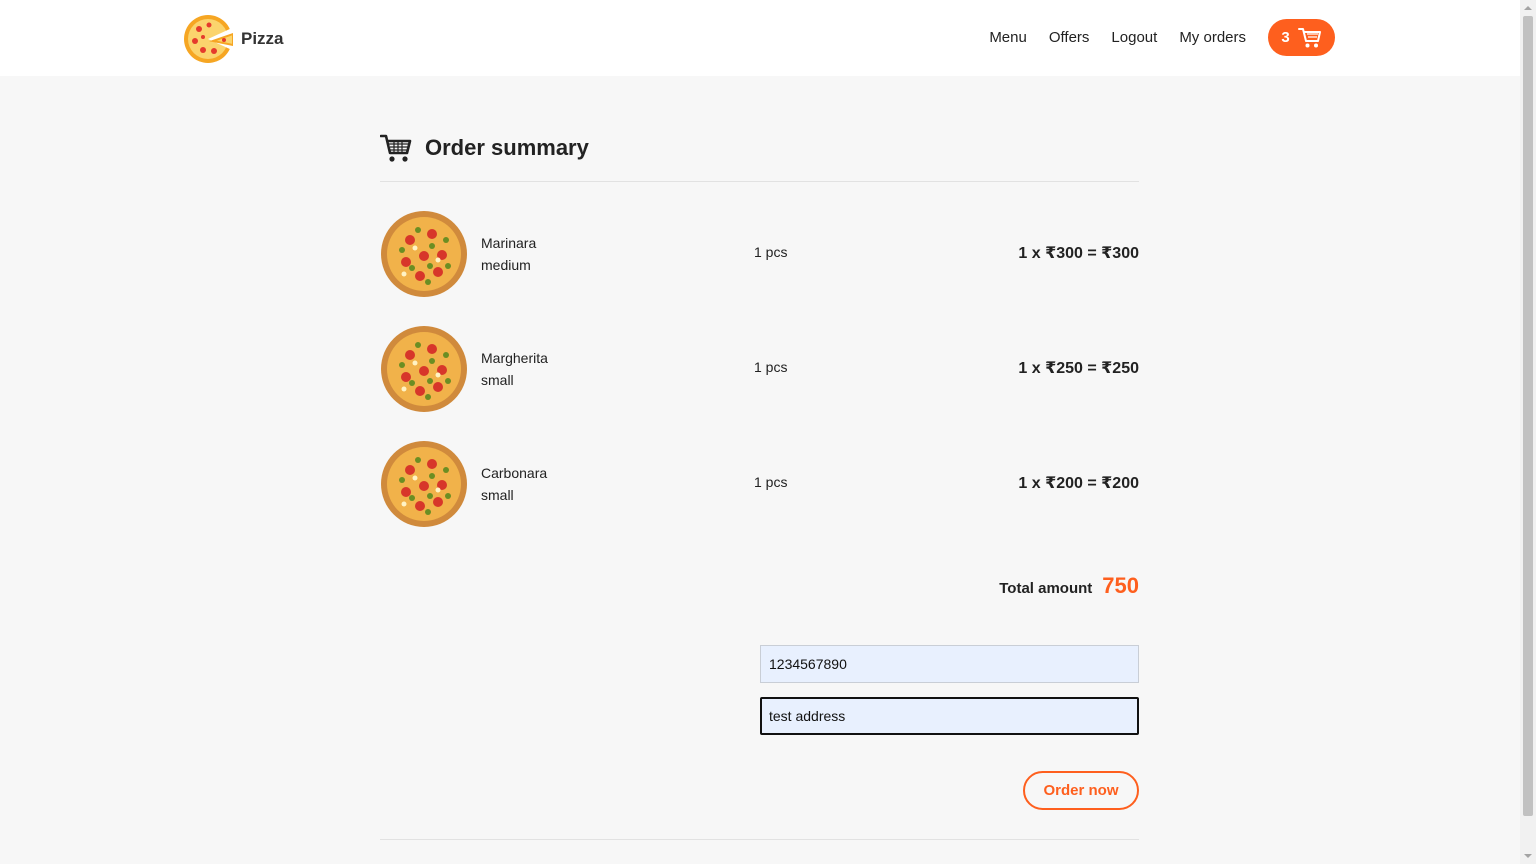  Describe the element at coordinates (949, 716) in the screenshot. I see `address-field` at that location.